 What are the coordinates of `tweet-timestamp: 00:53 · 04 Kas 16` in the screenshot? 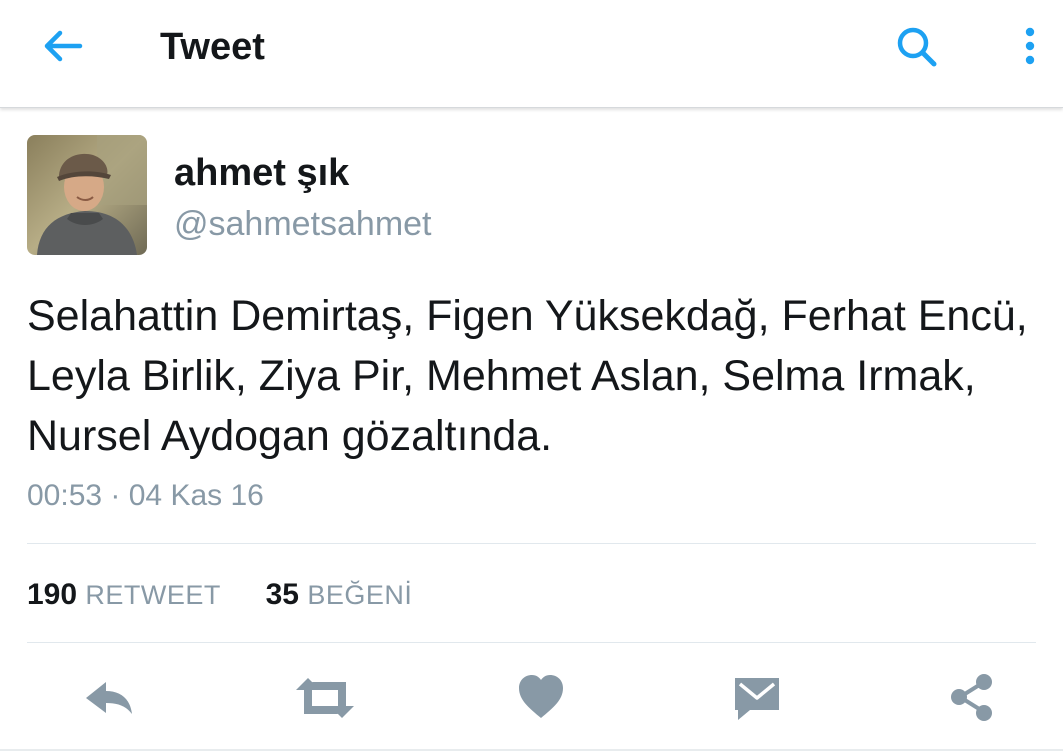 It's located at (145, 495).